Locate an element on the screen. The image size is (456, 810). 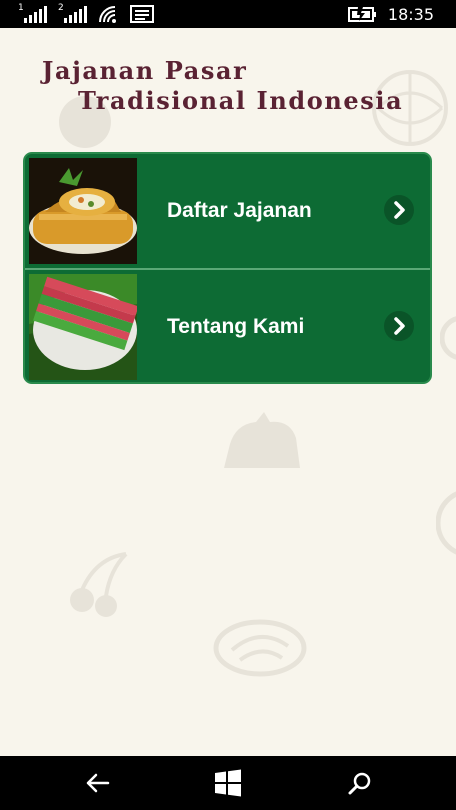
app-title-line2: Tradisional Indonesia is located at coordinates (241, 100).